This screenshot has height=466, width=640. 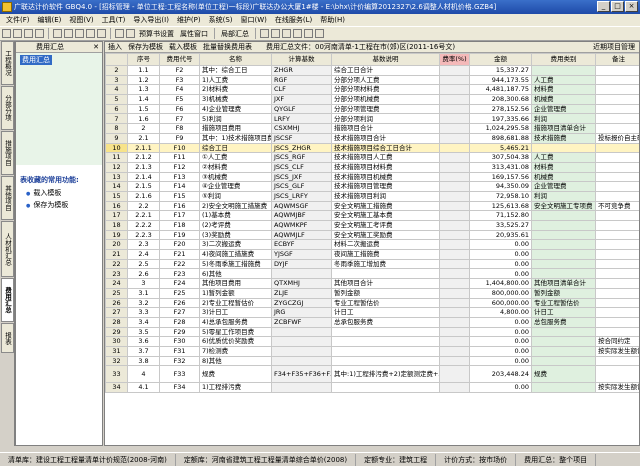 What do you see at coordinates (156, 34) in the screenshot?
I see `budget-settings-button: 预算书设置` at bounding box center [156, 34].